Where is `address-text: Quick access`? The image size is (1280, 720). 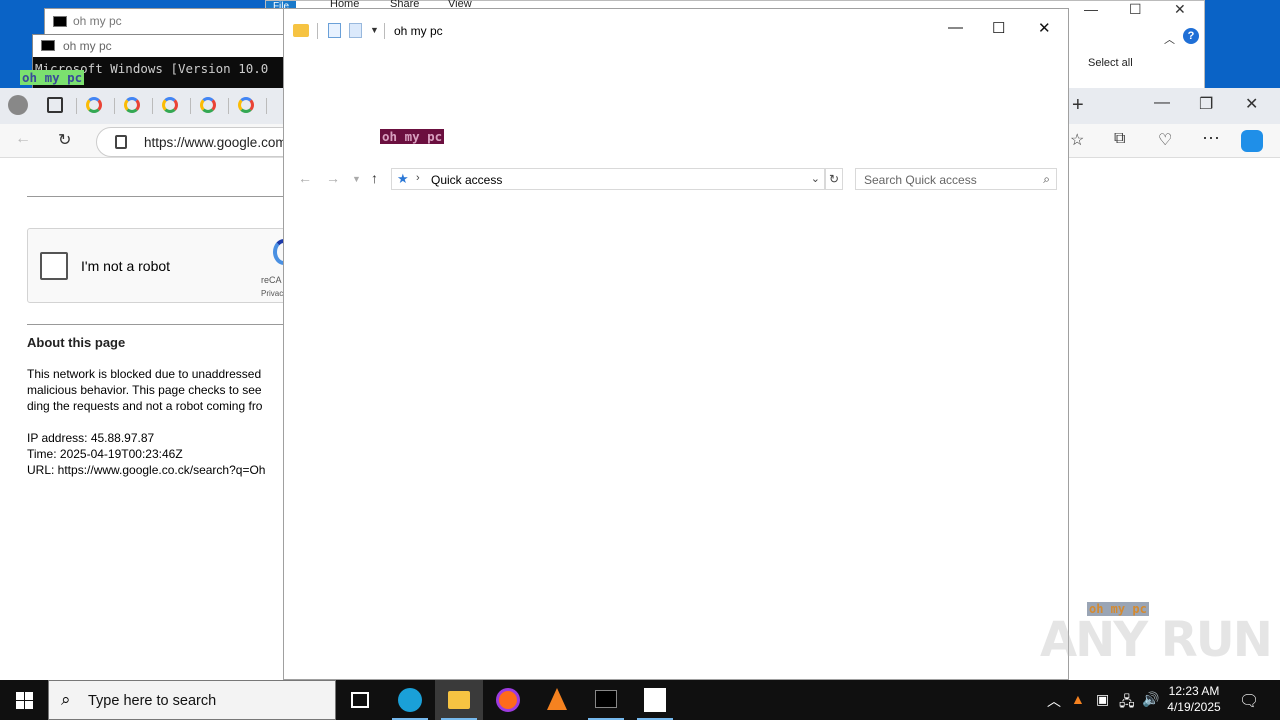
address-text: Quick access is located at coordinates (466, 180).